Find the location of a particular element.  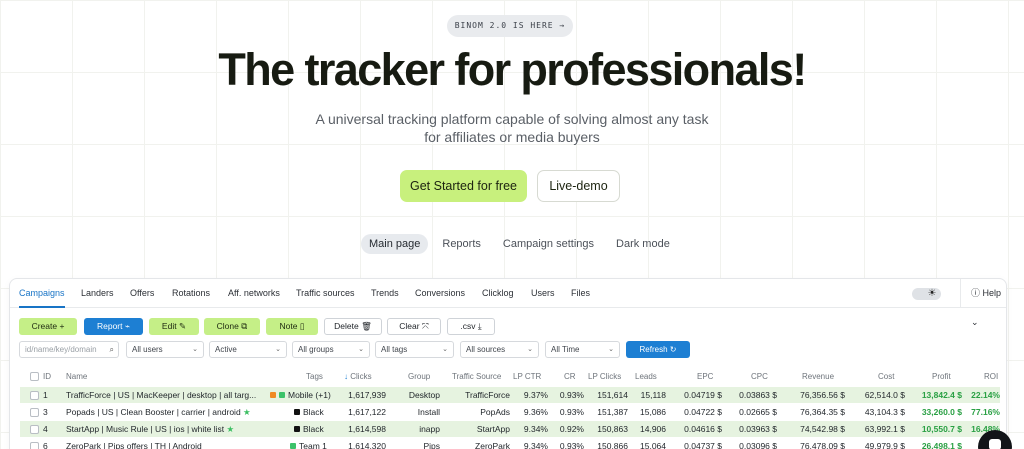

tags-select: All tags ⌄ is located at coordinates (414, 349).